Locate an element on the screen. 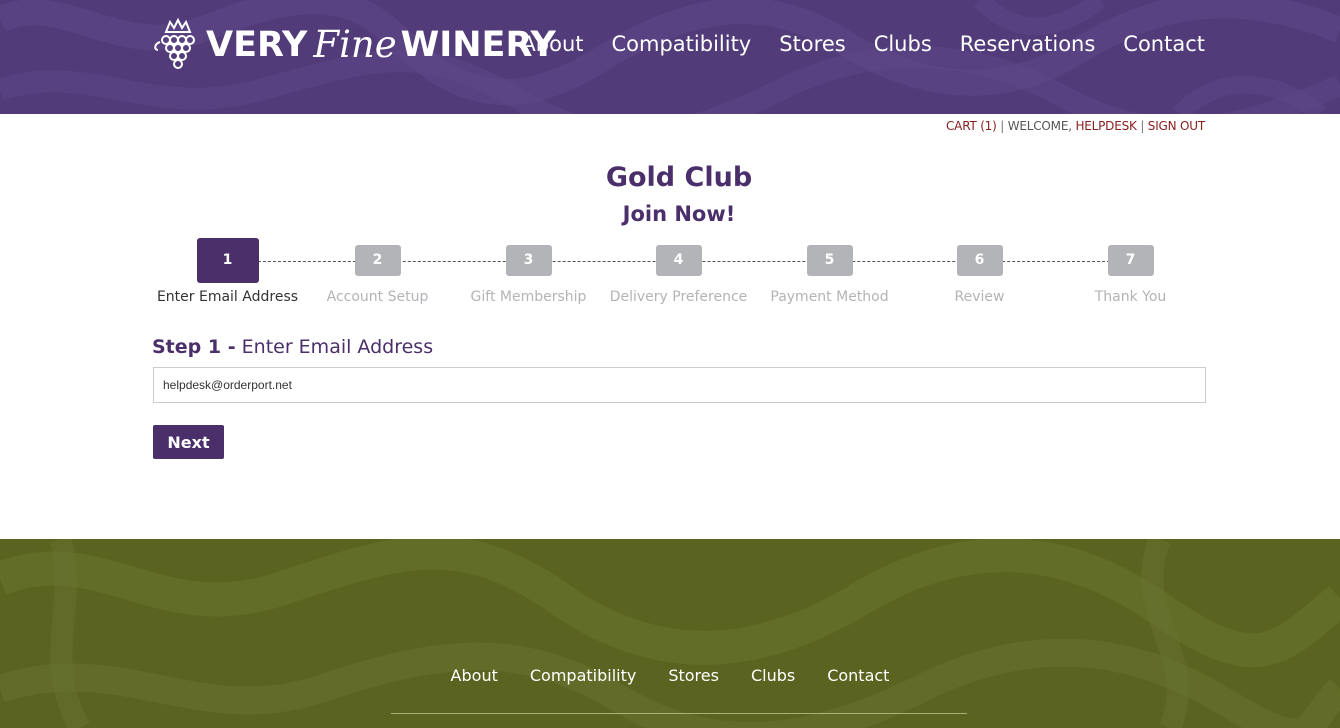  email-field is located at coordinates (679, 385).